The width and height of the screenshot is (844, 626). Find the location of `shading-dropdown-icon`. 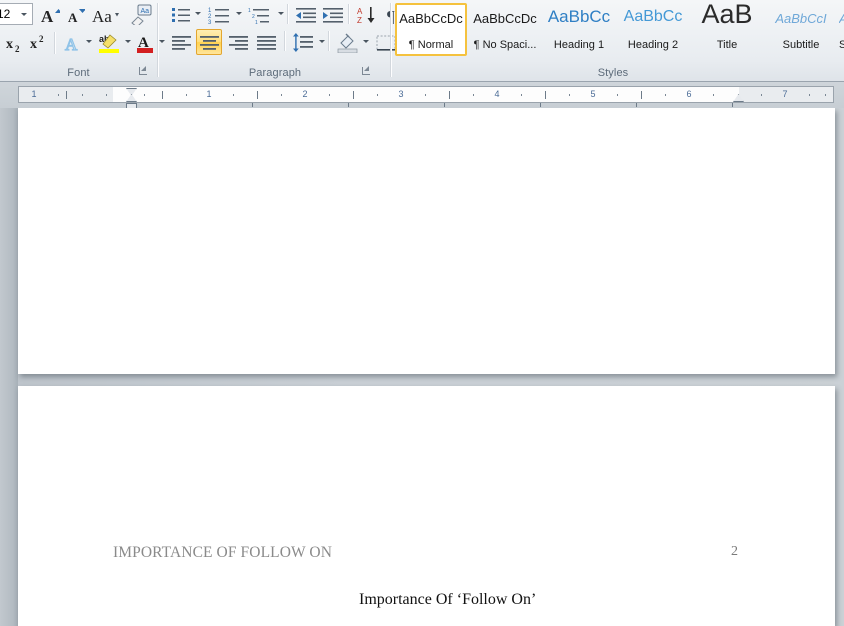

shading-dropdown-icon is located at coordinates (366, 41).